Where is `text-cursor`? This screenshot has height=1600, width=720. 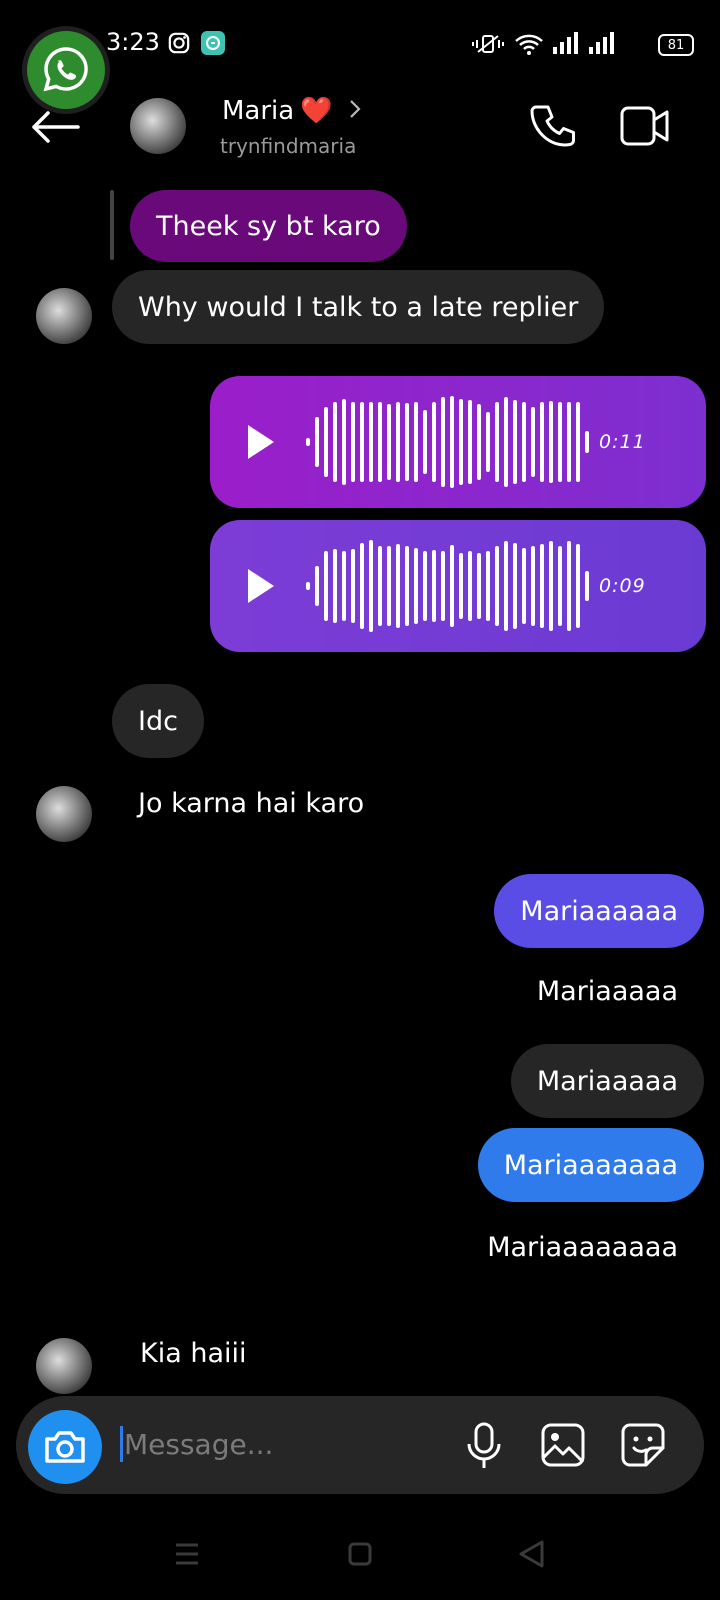
text-cursor is located at coordinates (121, 1444).